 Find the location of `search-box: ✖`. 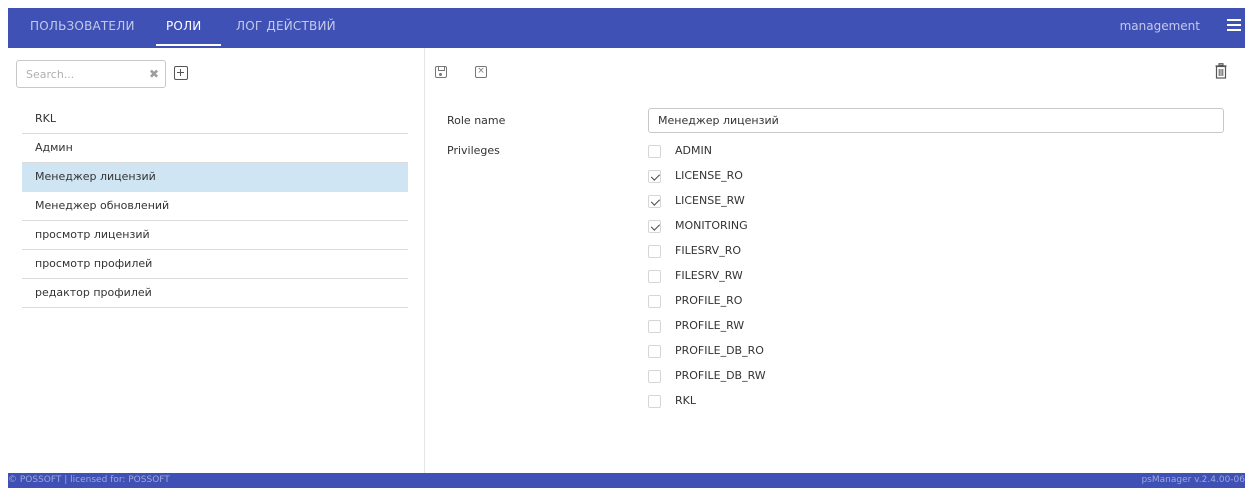

search-box: ✖ is located at coordinates (91, 74).